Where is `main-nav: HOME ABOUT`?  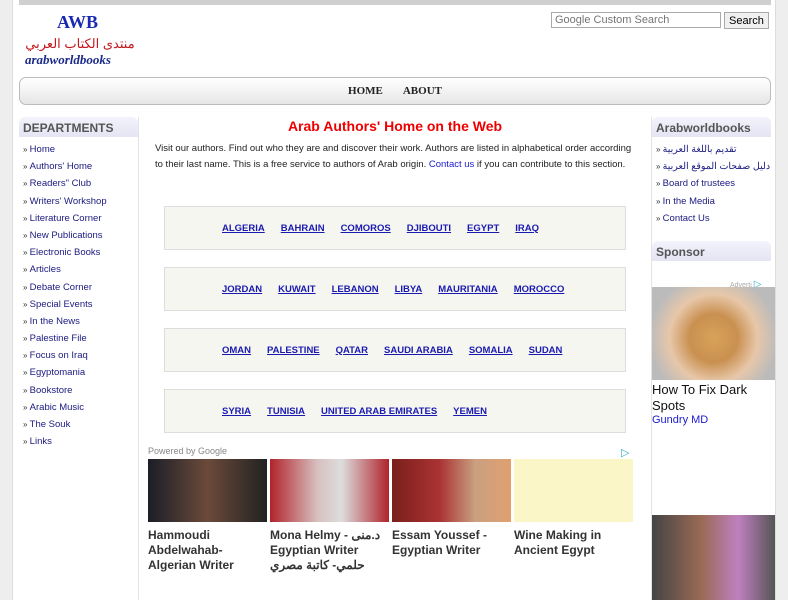
main-nav: HOME ABOUT is located at coordinates (395, 91).